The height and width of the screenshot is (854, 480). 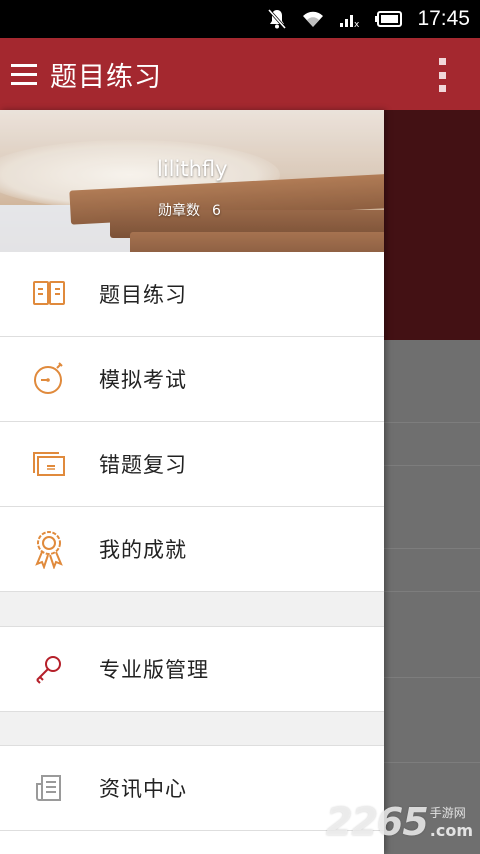 What do you see at coordinates (143, 789) in the screenshot?
I see `drawer-item-label: 资讯中心` at bounding box center [143, 789].